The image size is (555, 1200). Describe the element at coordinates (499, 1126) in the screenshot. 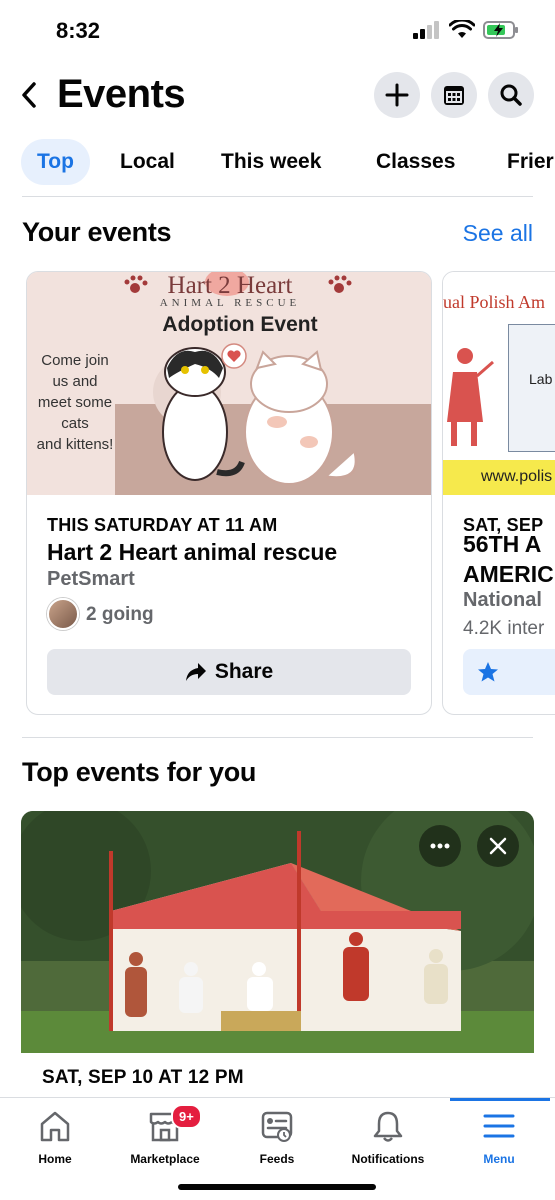

I see `menu-icon` at that location.